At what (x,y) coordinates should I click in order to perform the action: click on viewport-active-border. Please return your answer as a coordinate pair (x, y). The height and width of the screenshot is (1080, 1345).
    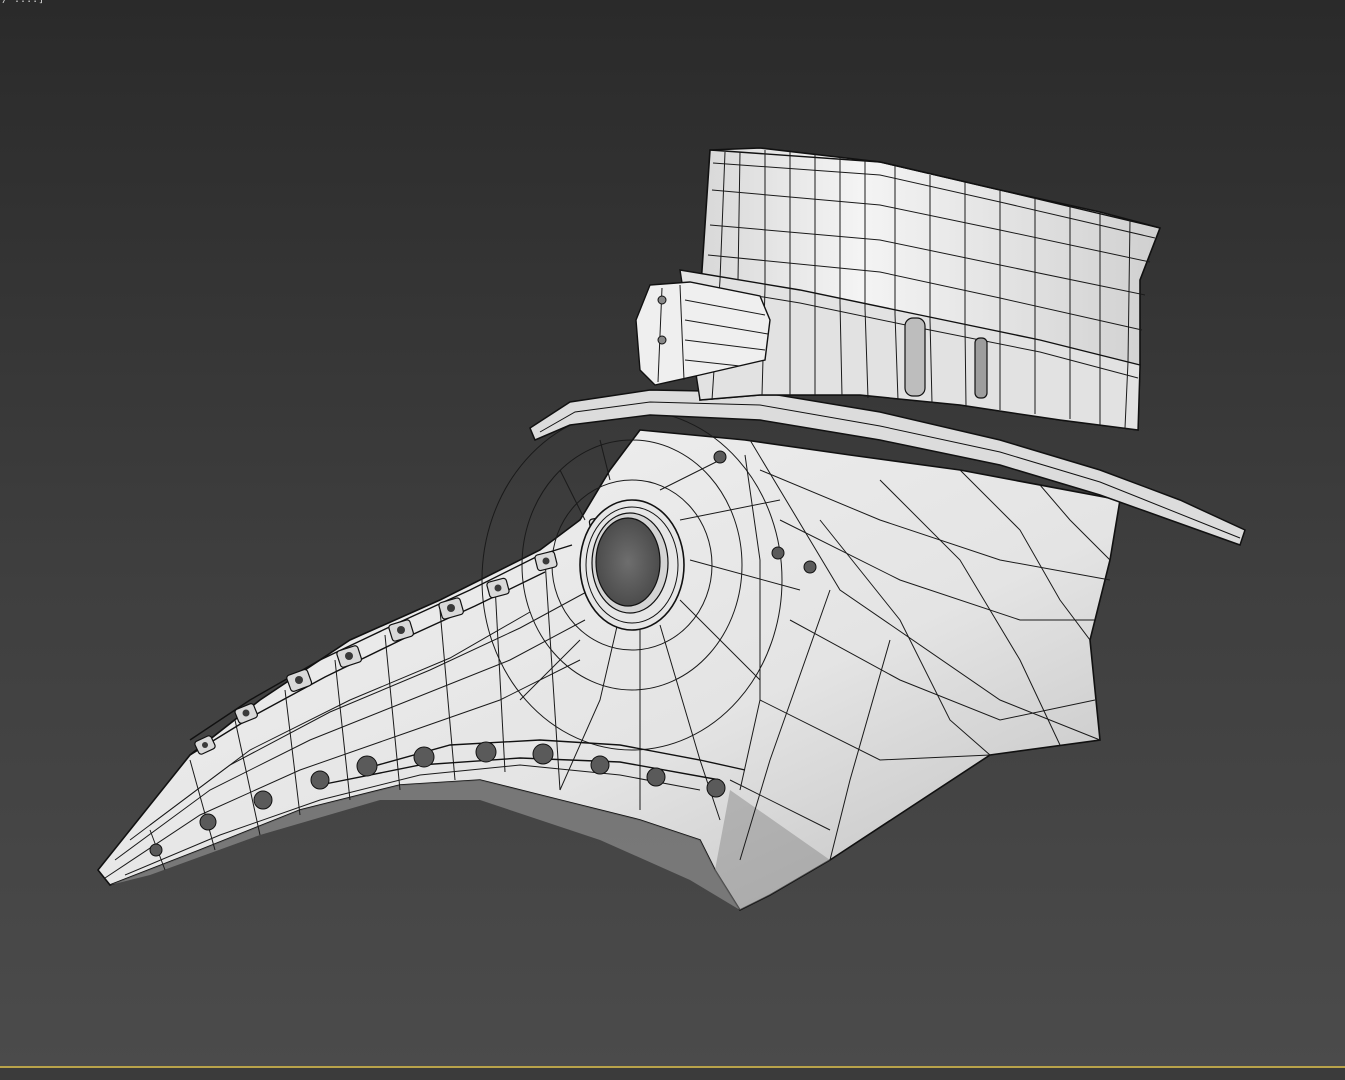
    Looking at the image, I should click on (672, 1073).